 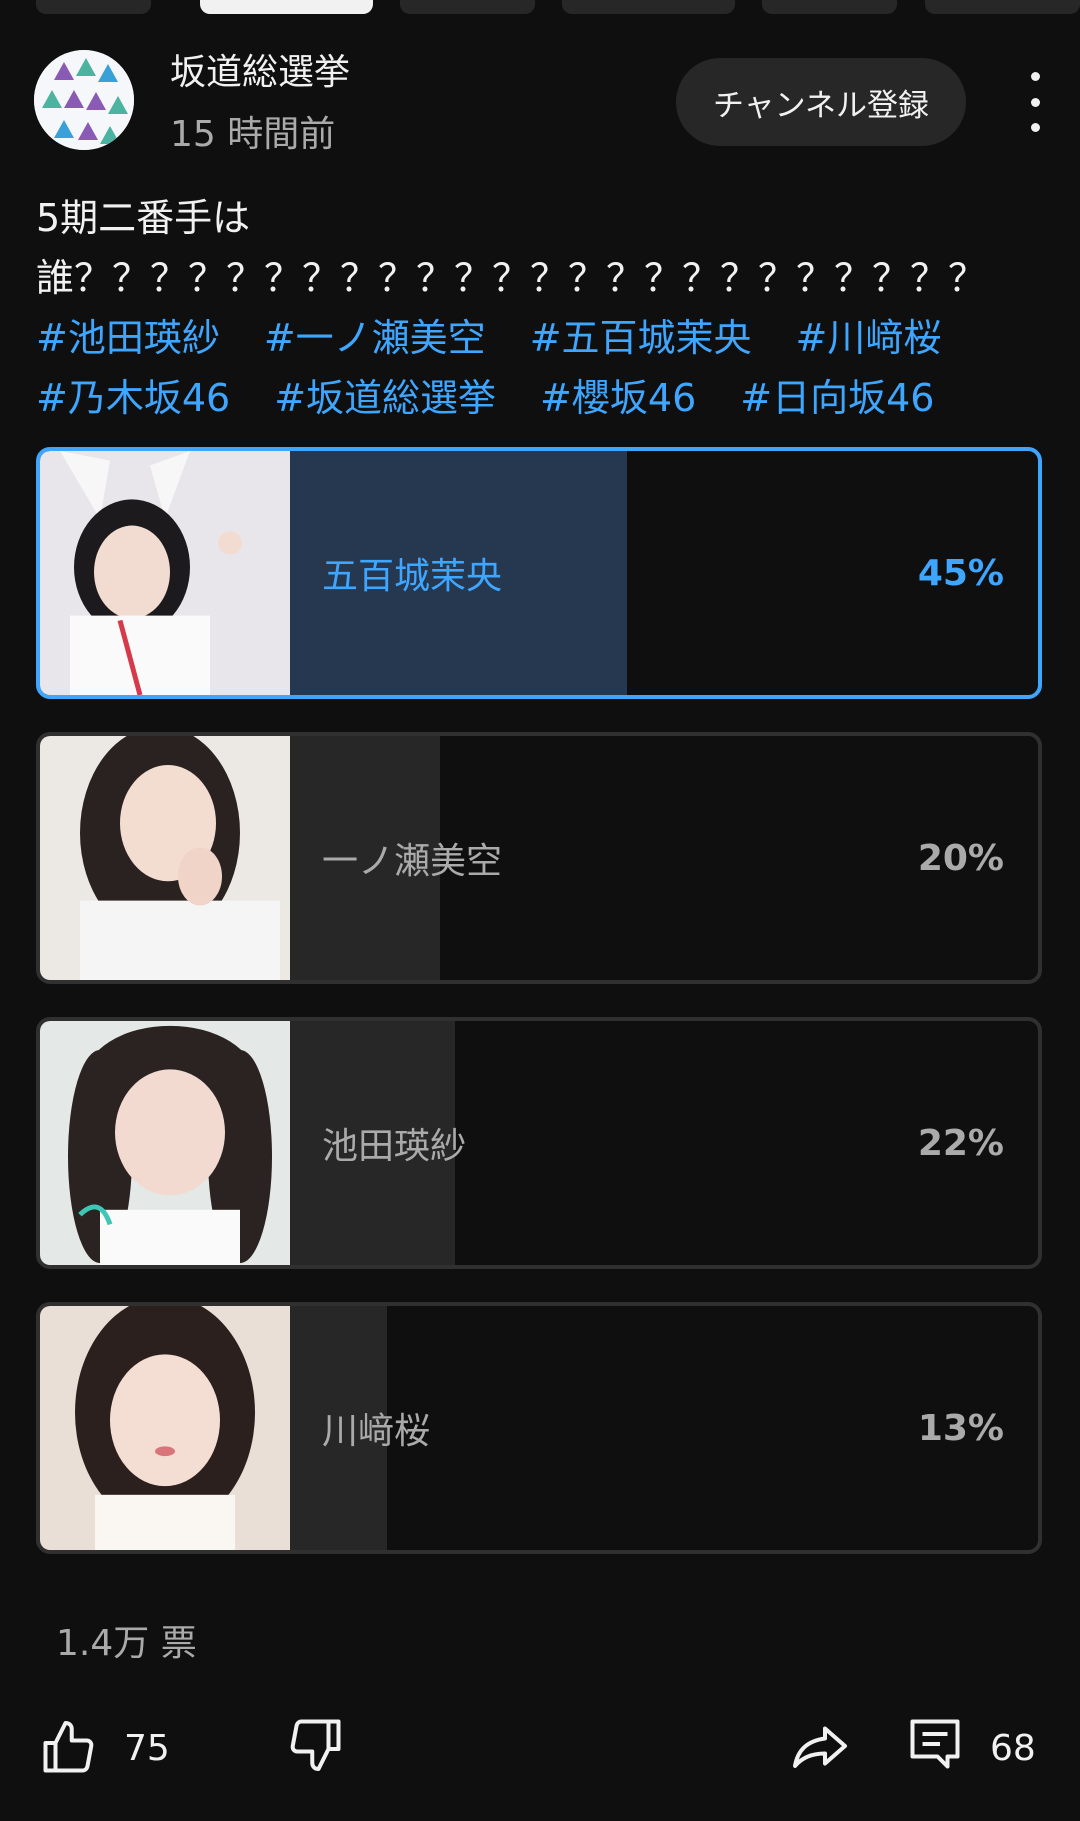 What do you see at coordinates (960, 573) in the screenshot?
I see `poll-option-percent: 45%` at bounding box center [960, 573].